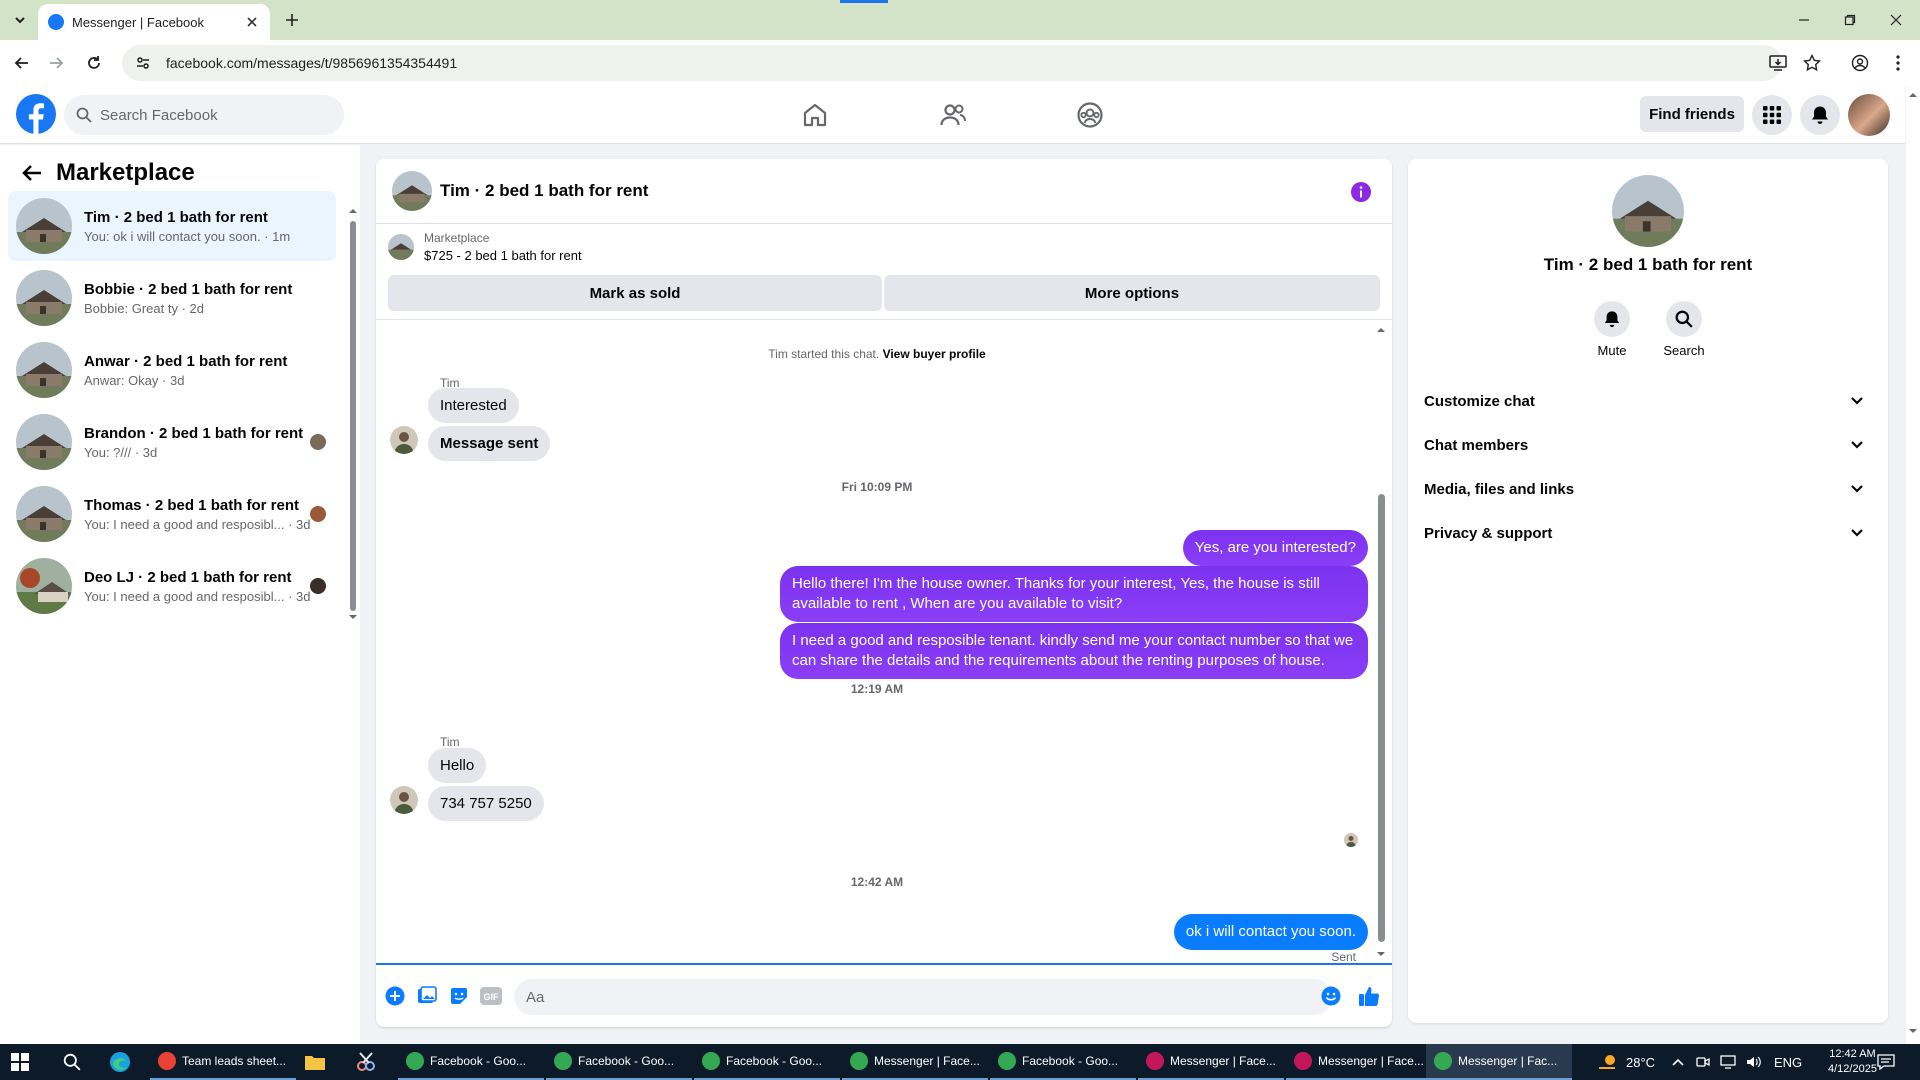 This screenshot has height=1080, width=1920. What do you see at coordinates (1684, 350) in the screenshot?
I see `search-label: Search` at bounding box center [1684, 350].